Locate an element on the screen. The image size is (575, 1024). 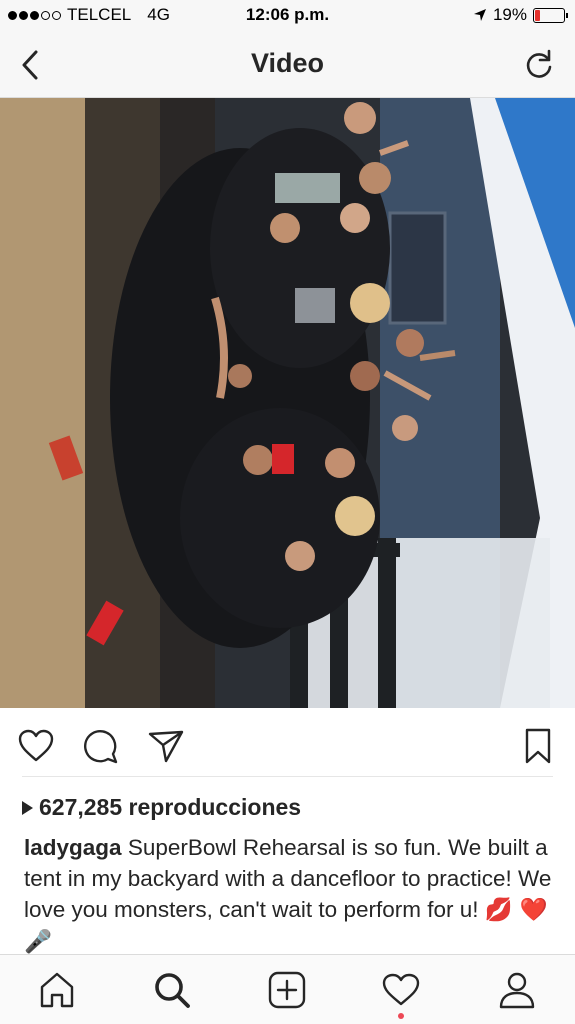
refresh-icon is located at coordinates (539, 65).